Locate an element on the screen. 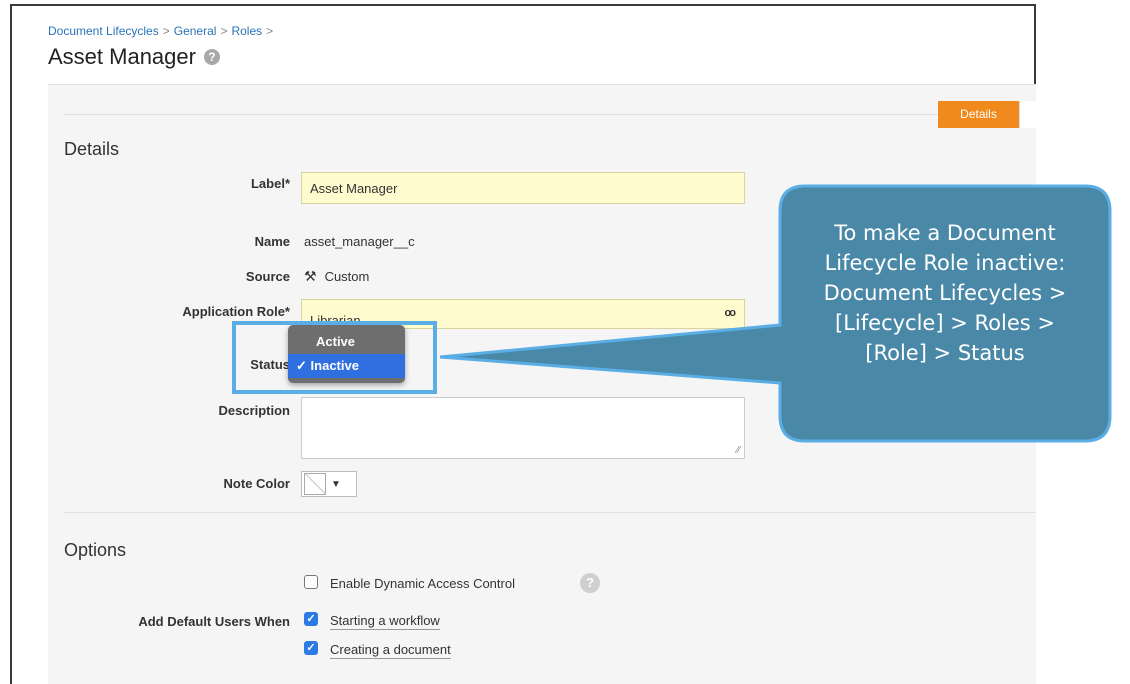  callout-line: [Role] > Status is located at coordinates (945, 353).